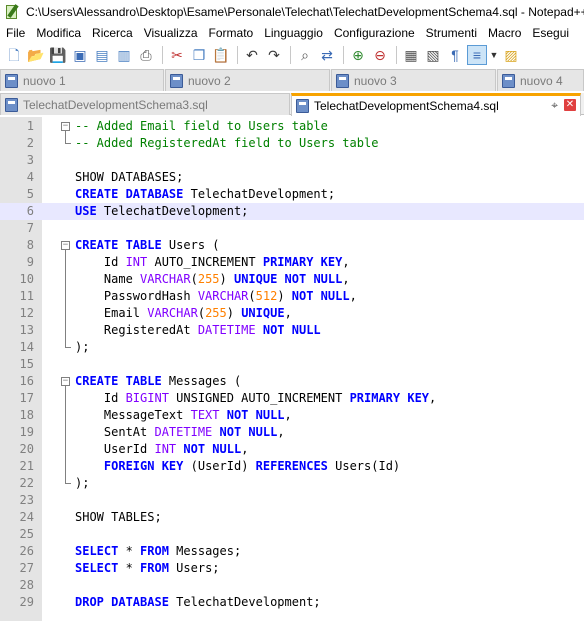 This screenshot has height=621, width=584. What do you see at coordinates (180, 432) in the screenshot?
I see `code-text: SentAt DATETIME NOT NULL,` at bounding box center [180, 432].